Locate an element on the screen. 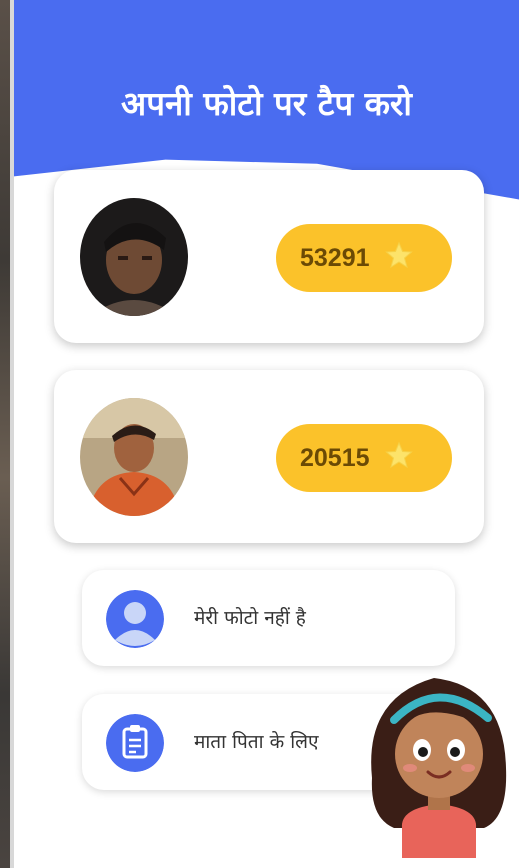 The width and height of the screenshot is (519, 868). points-badge-2: 20515 is located at coordinates (364, 458).